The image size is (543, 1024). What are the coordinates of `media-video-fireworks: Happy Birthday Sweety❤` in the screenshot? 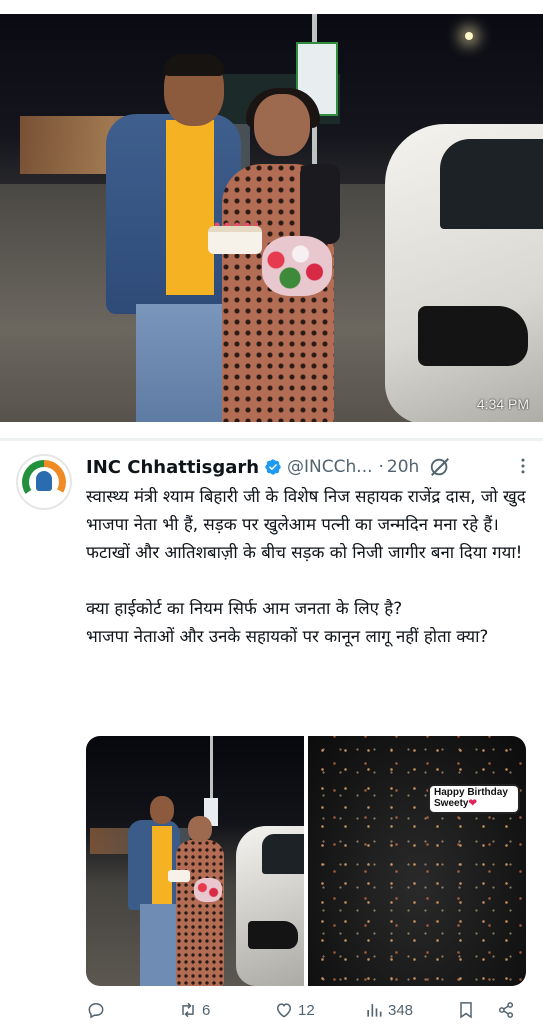 It's located at (417, 861).